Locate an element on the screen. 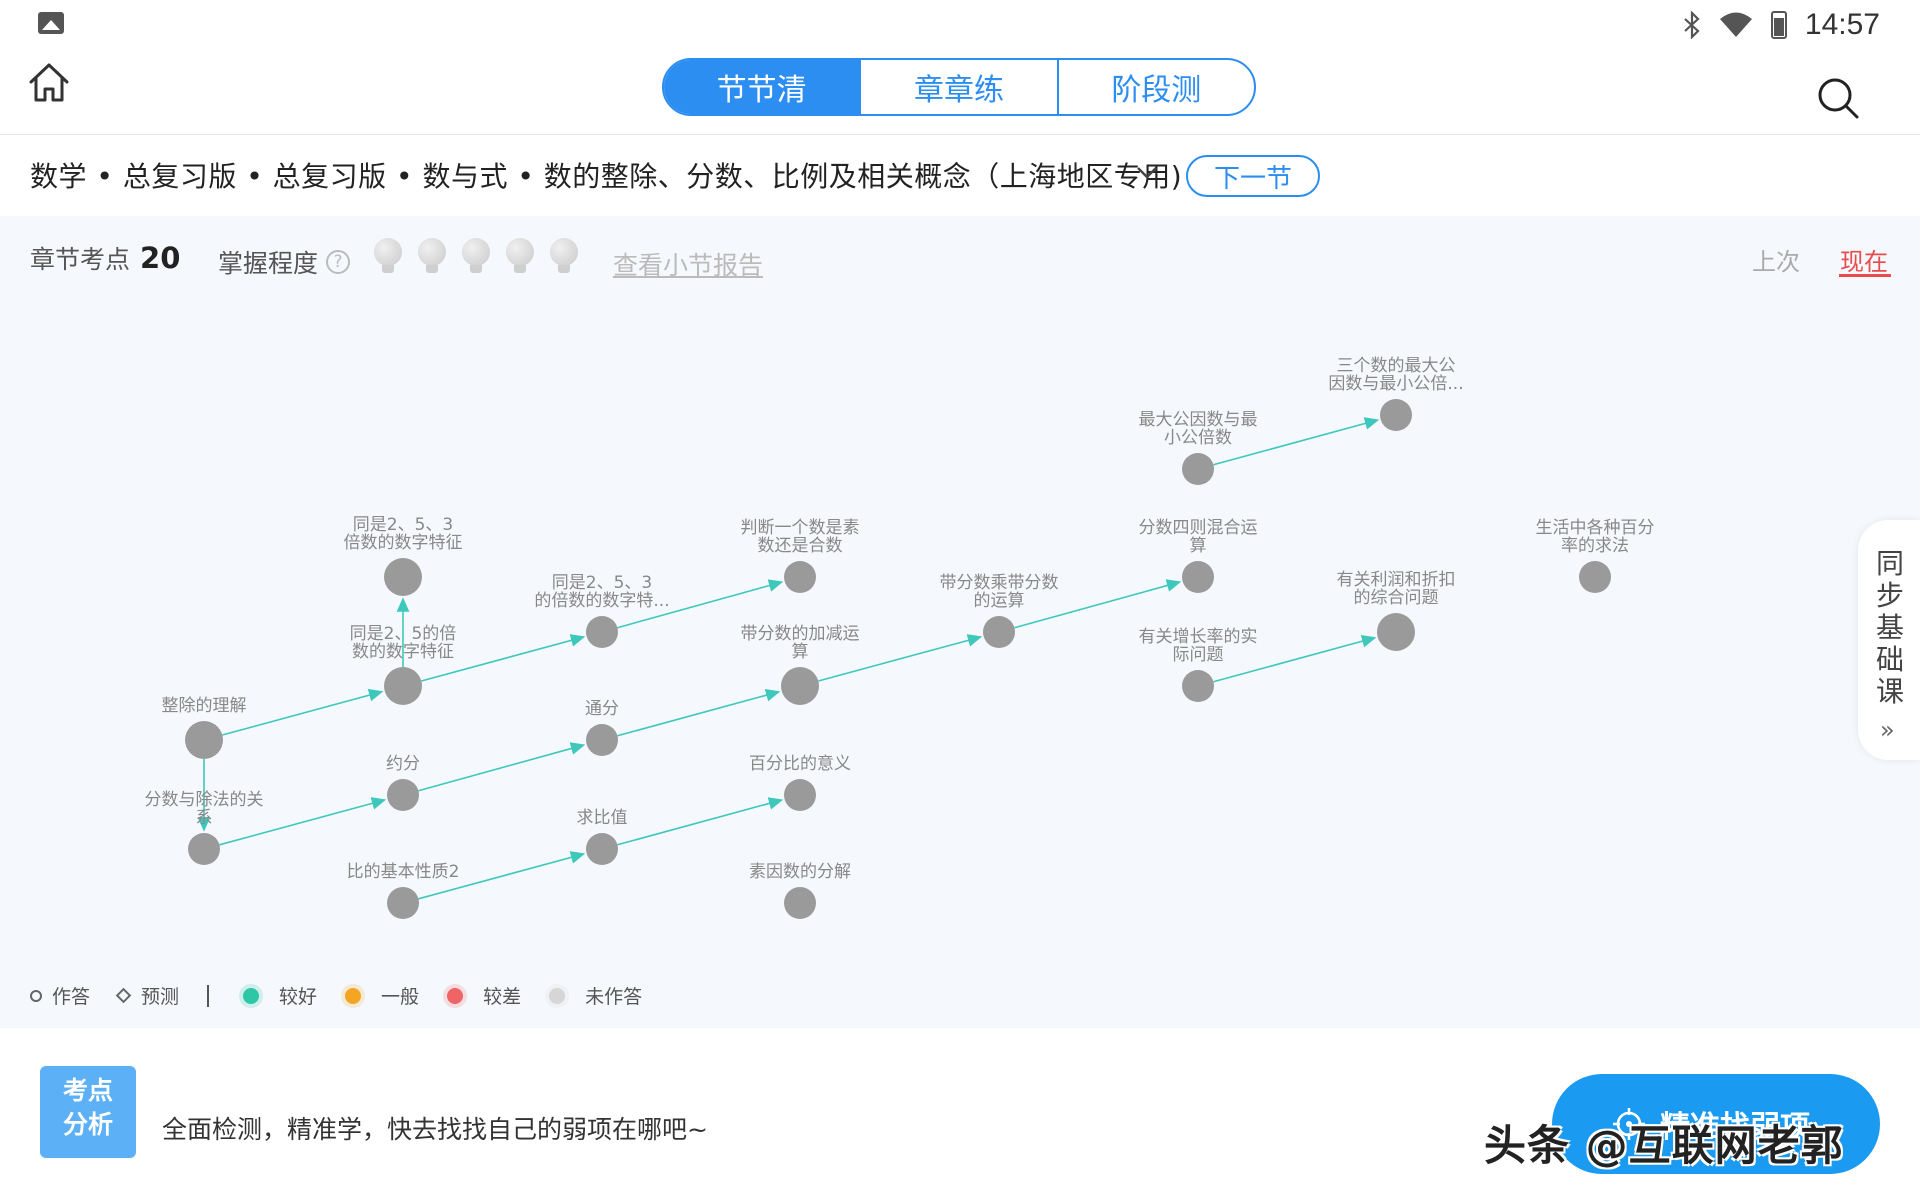 The height and width of the screenshot is (1200, 1920). node-label: 带分数的加减运算 is located at coordinates (800, 643).